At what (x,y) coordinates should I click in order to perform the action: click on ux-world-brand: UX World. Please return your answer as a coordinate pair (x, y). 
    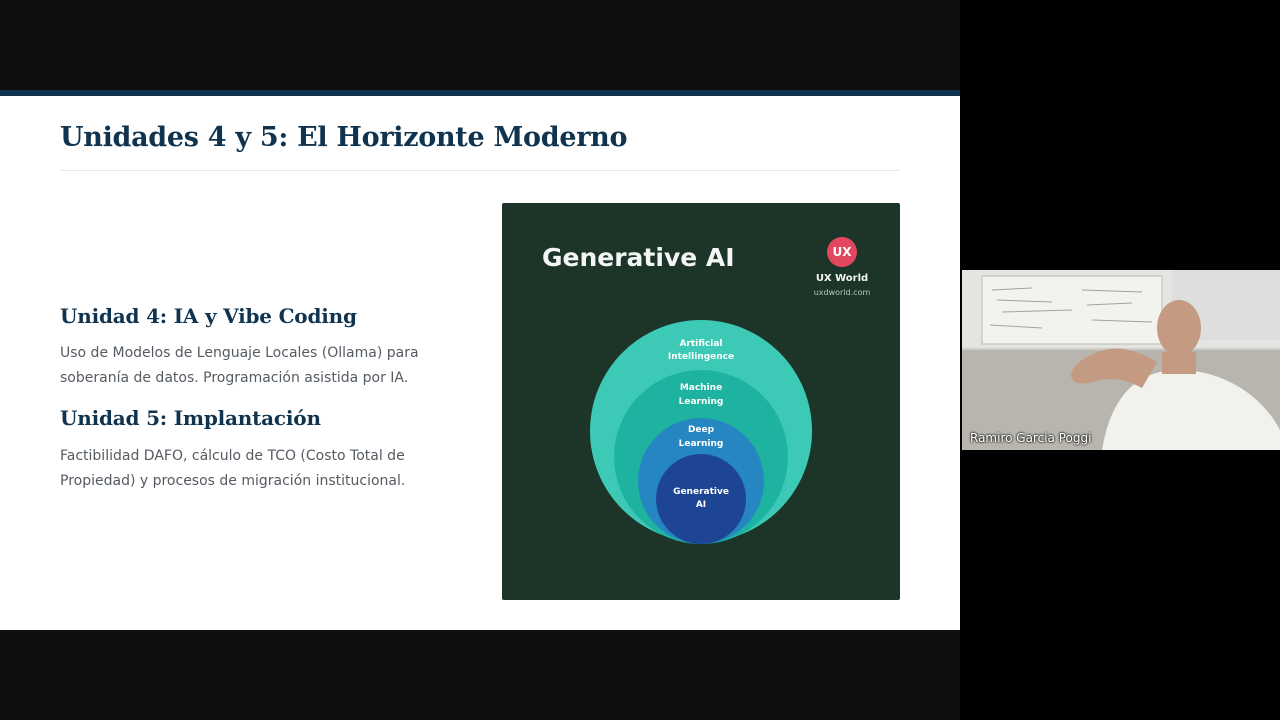
    Looking at the image, I should click on (842, 278).